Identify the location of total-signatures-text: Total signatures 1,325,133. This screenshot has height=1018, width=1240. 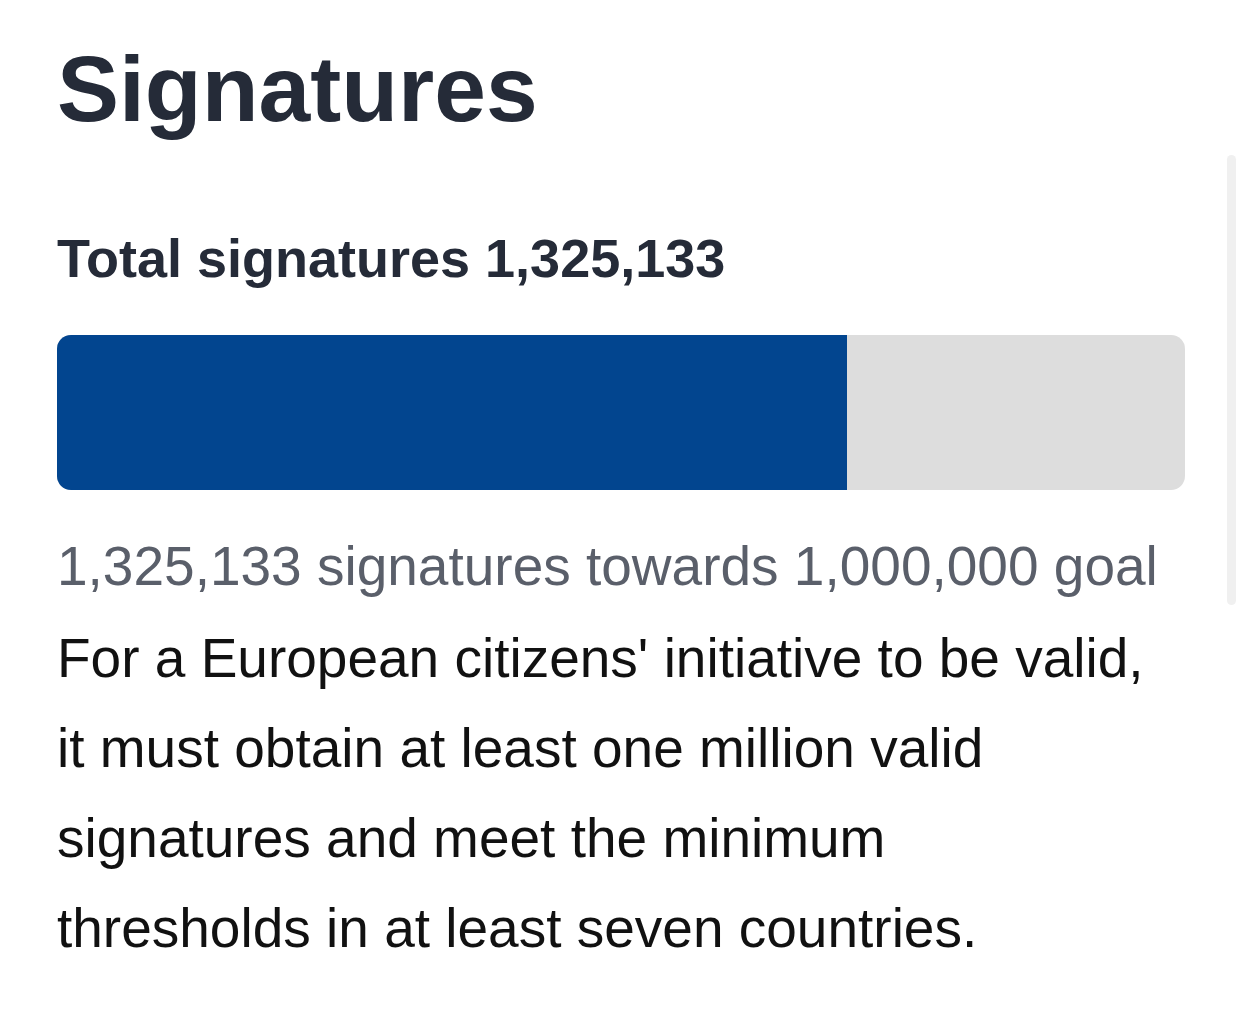
(392, 258).